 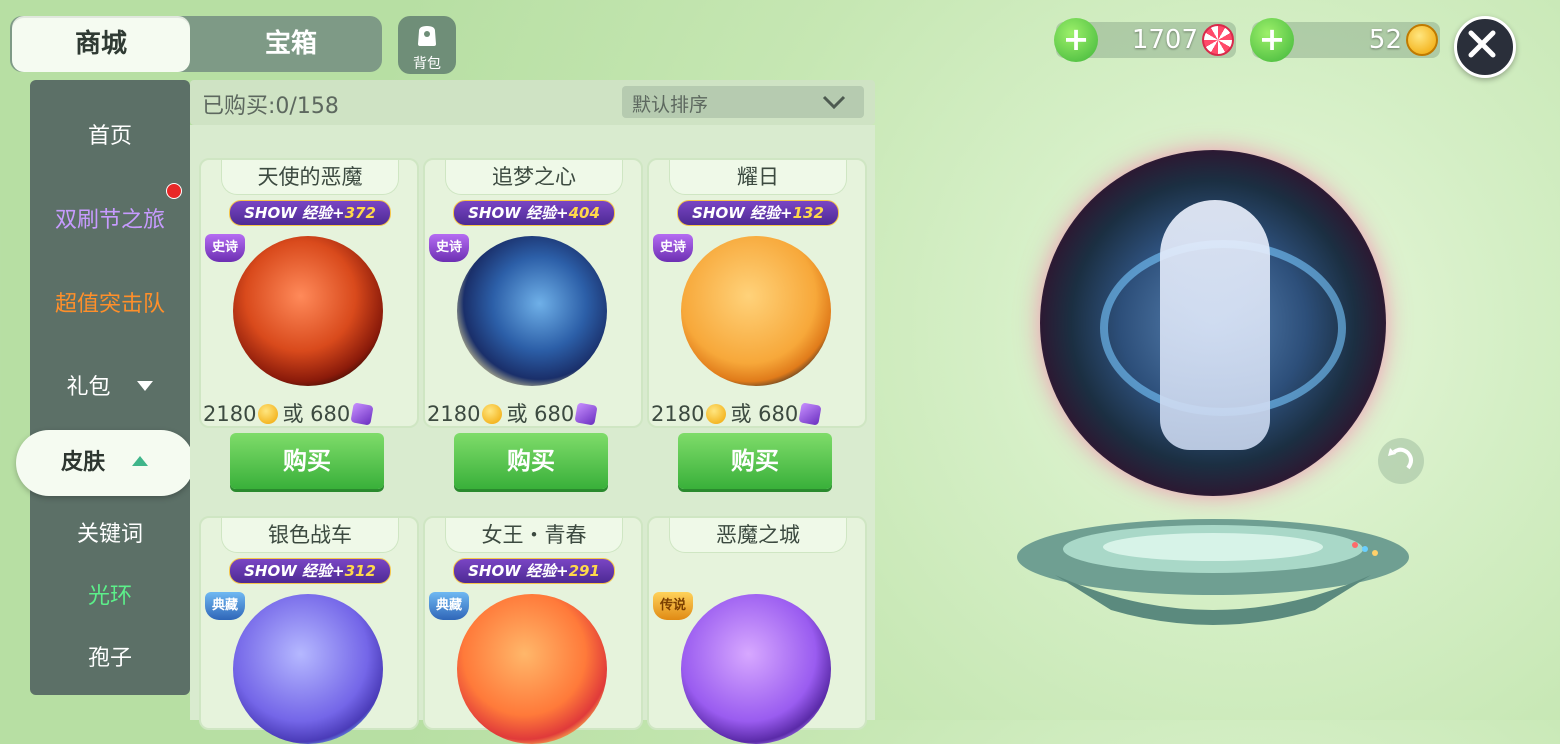 What do you see at coordinates (83, 462) in the screenshot?
I see `nav-item-skin-label: 皮肤` at bounding box center [83, 462].